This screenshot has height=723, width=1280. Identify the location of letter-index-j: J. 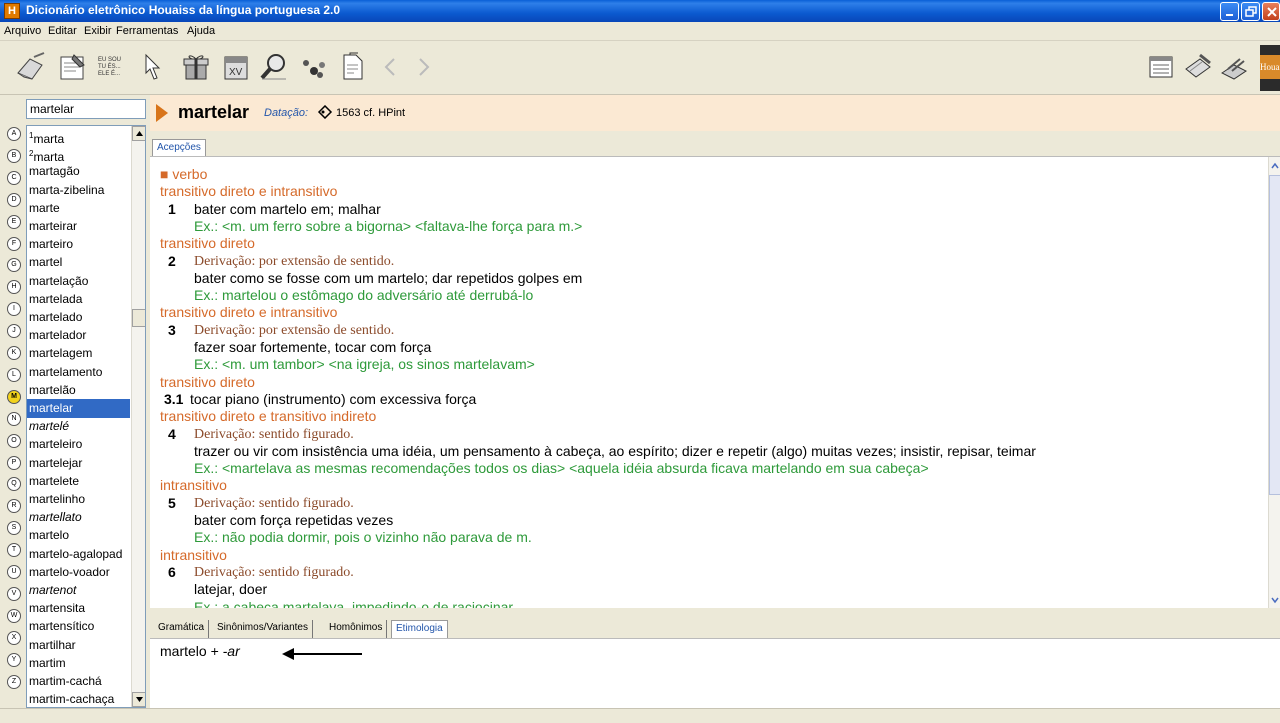
(14, 331).